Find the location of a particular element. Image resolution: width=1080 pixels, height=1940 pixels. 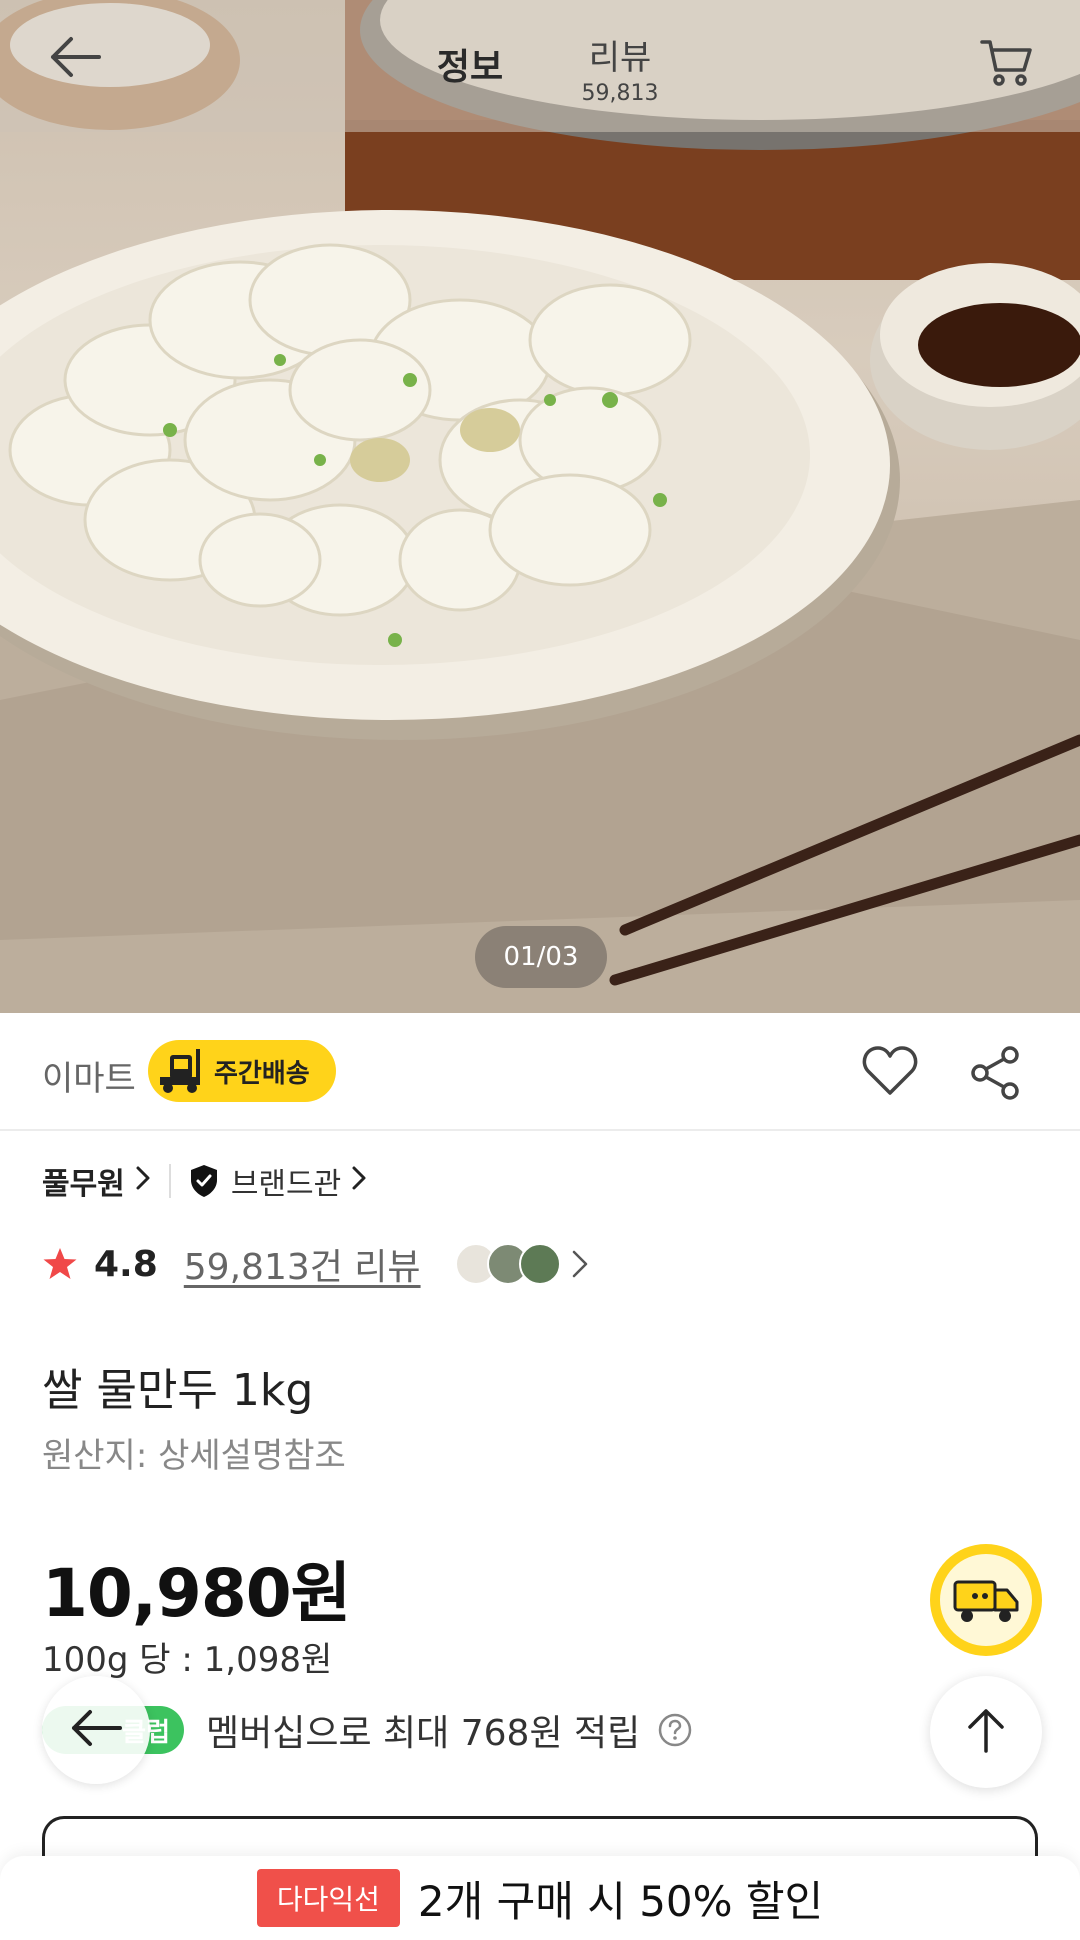

tab-review-label: 리뷰 is located at coordinates (620, 58).